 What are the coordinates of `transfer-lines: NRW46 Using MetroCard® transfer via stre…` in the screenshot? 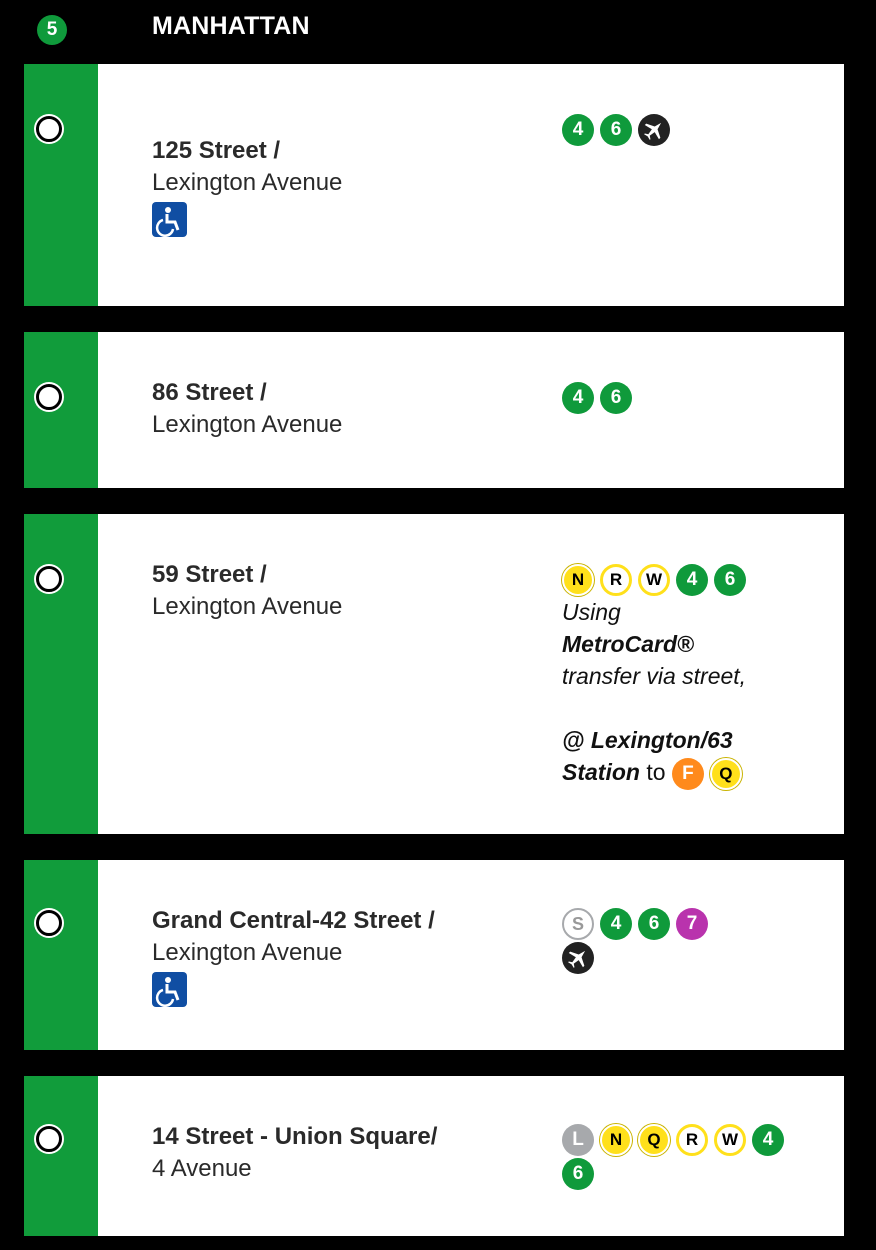 It's located at (692, 676).